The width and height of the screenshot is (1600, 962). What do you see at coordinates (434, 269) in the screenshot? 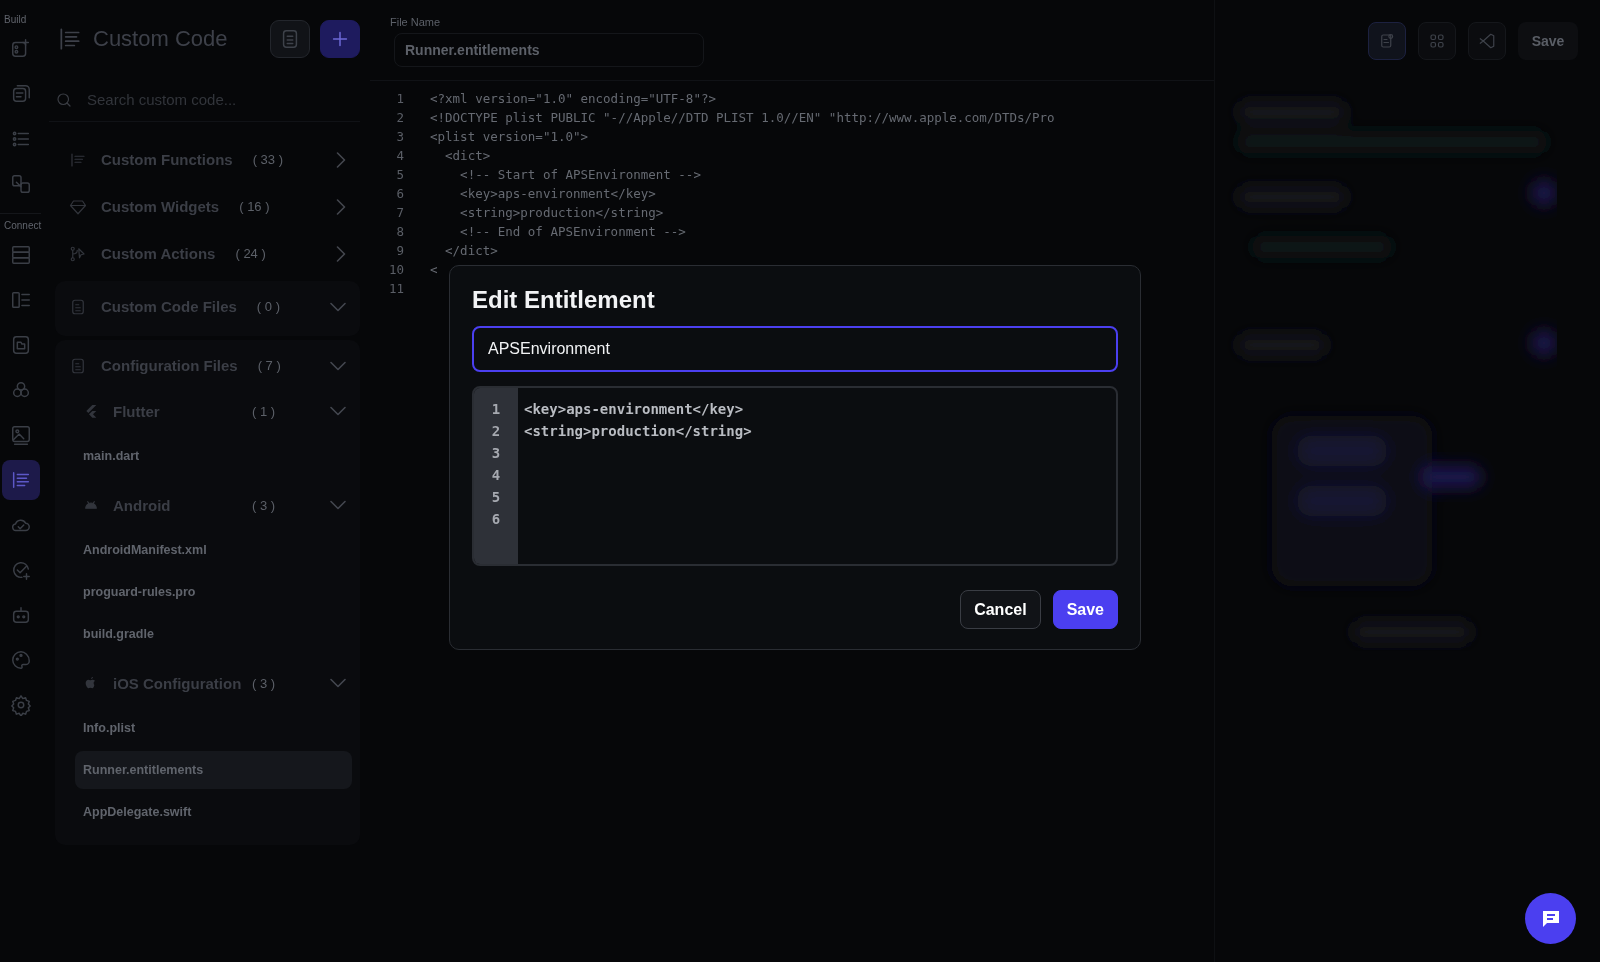
I see `code-line: <` at bounding box center [434, 269].